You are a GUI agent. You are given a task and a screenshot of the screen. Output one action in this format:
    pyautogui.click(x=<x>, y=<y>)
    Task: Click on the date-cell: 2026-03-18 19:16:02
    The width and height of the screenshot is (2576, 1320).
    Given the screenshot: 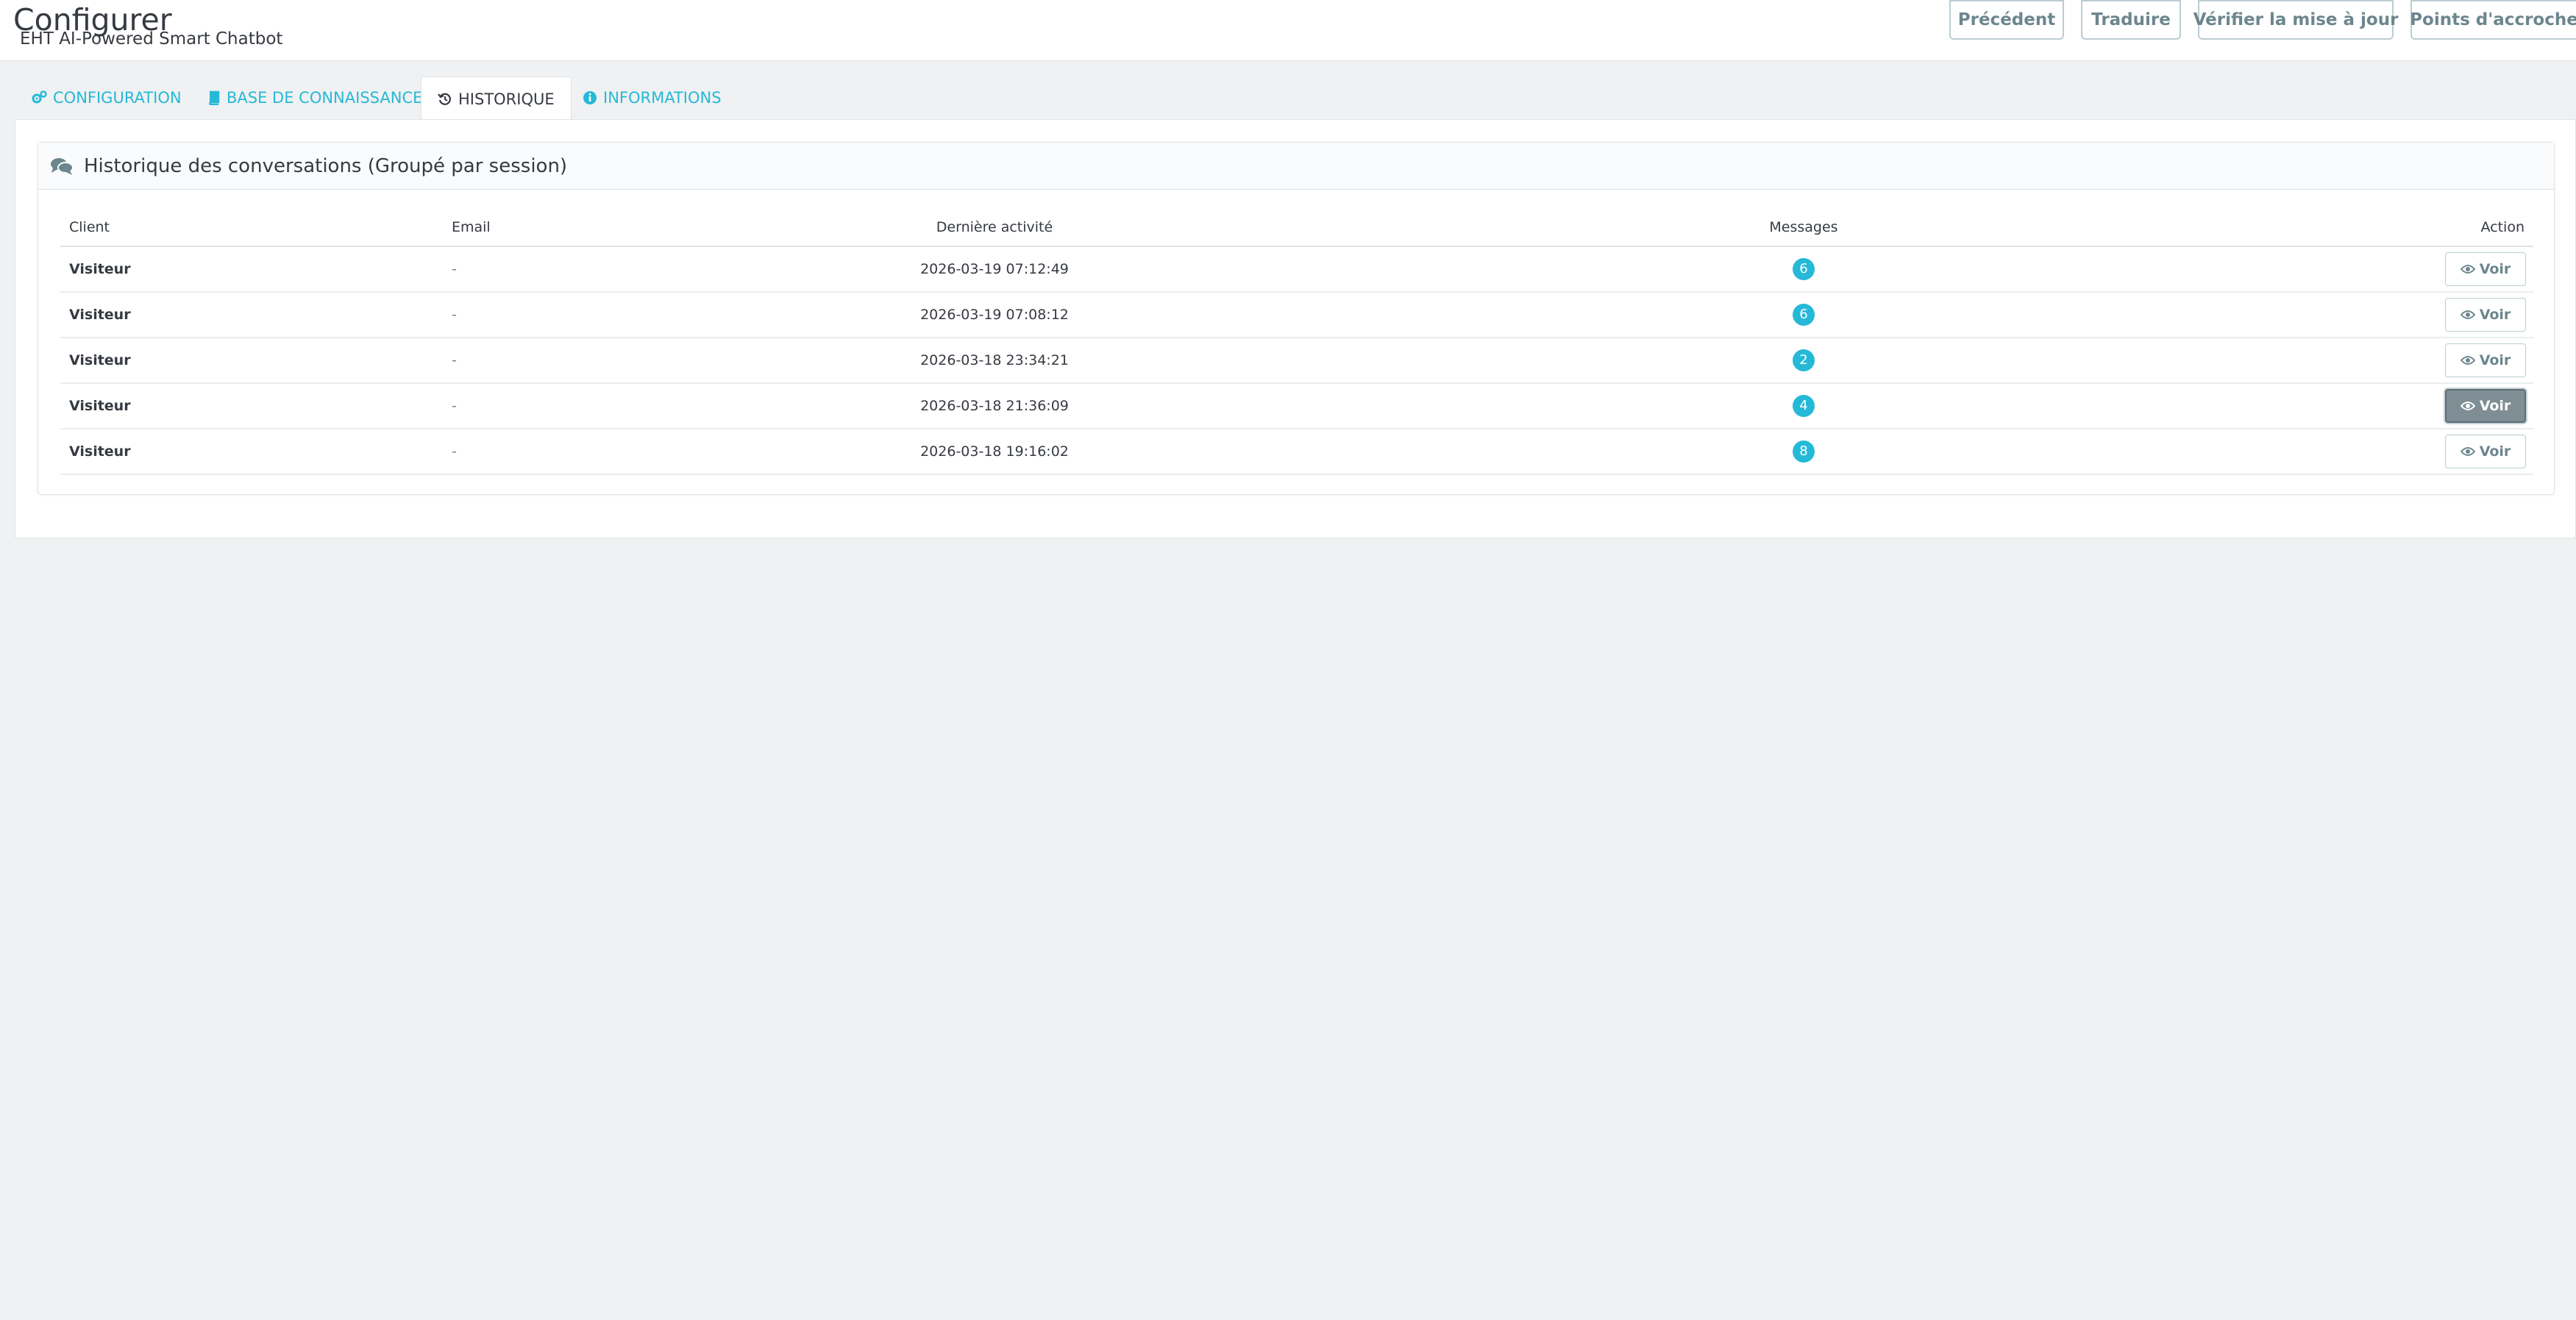 What is the action you would take?
    pyautogui.click(x=994, y=451)
    